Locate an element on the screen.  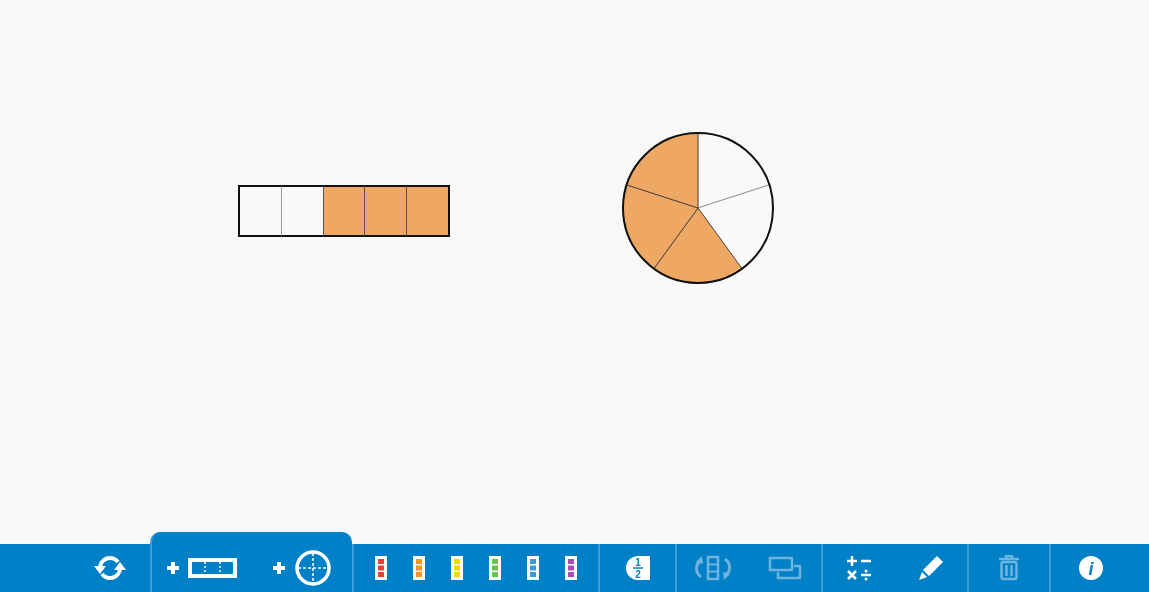
fraction-circle is located at coordinates (698, 208).